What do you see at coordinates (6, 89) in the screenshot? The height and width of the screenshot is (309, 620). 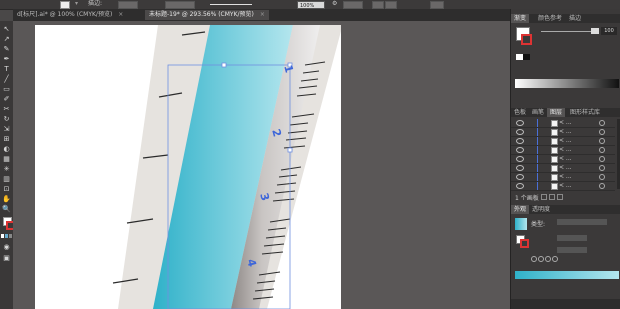 I see `rectangle-tool-icon: ▭` at bounding box center [6, 89].